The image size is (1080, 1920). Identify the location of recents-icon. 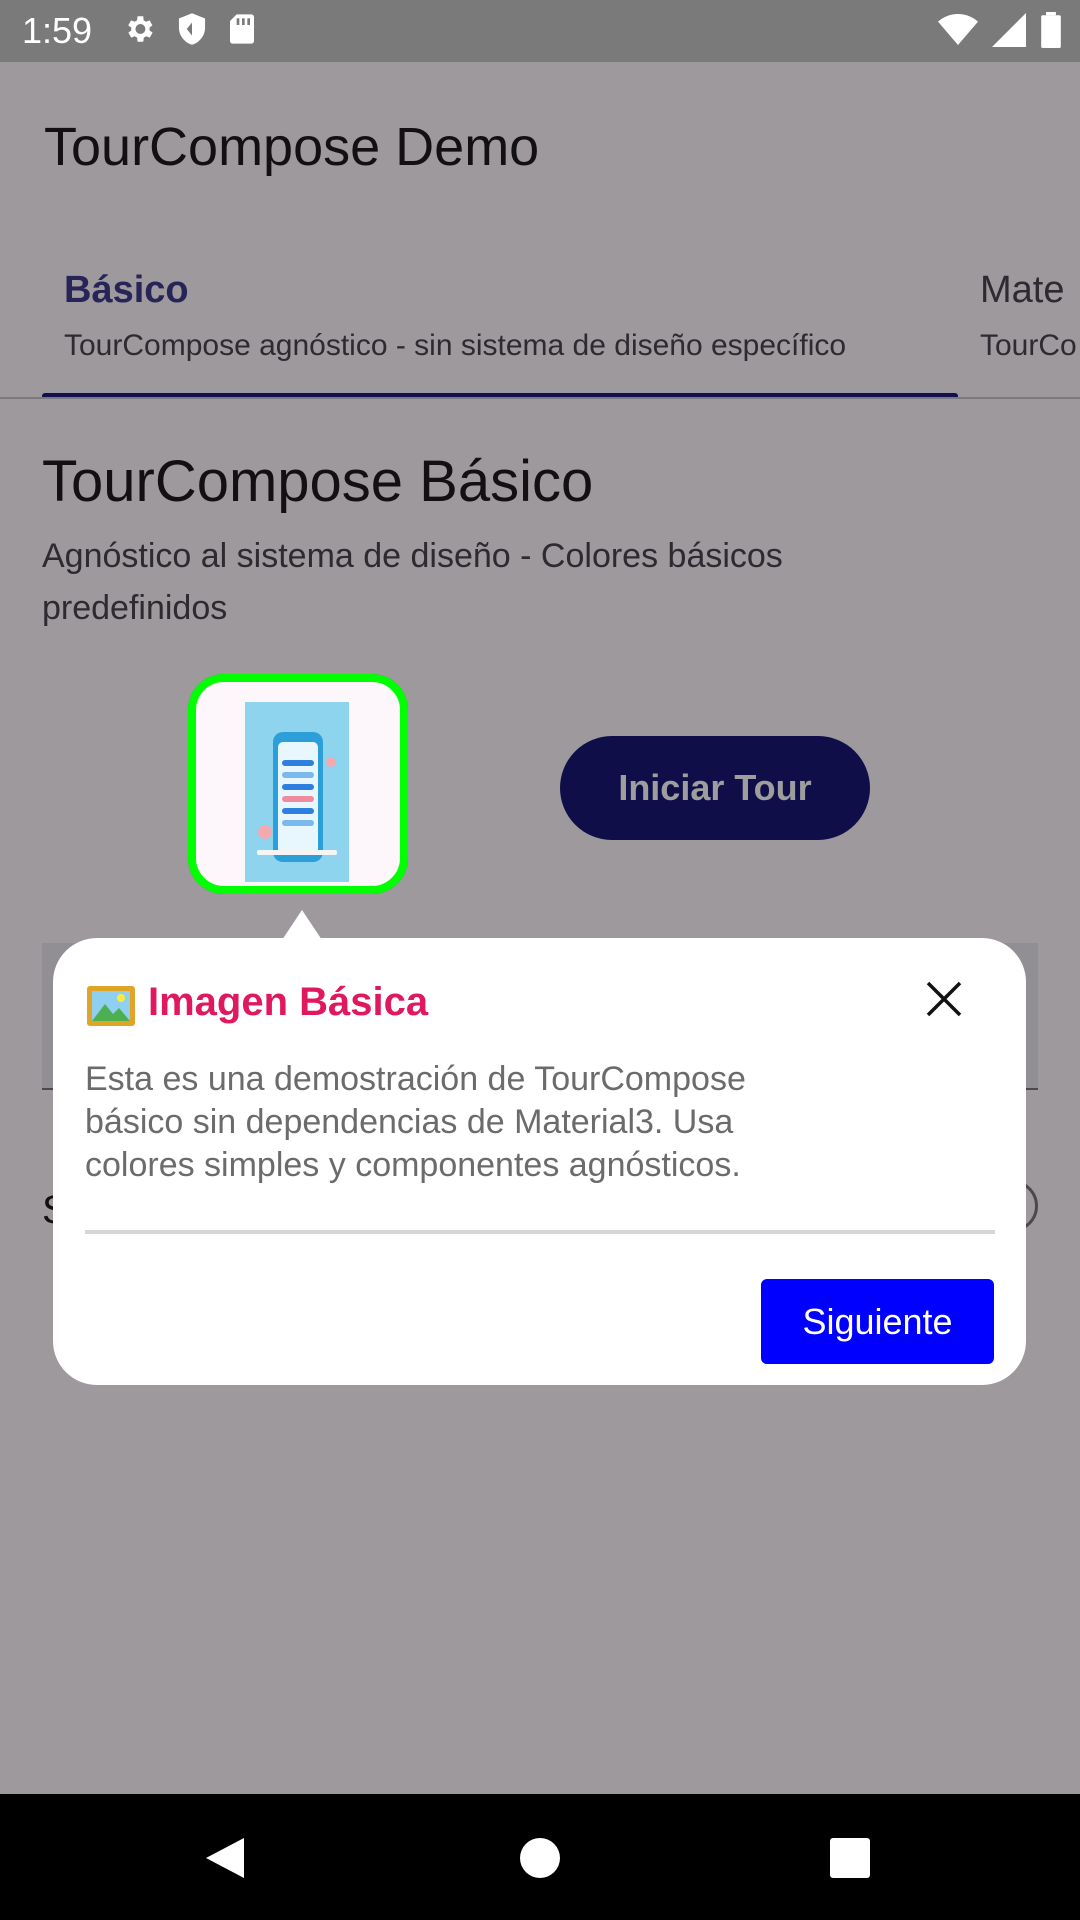
(850, 1858).